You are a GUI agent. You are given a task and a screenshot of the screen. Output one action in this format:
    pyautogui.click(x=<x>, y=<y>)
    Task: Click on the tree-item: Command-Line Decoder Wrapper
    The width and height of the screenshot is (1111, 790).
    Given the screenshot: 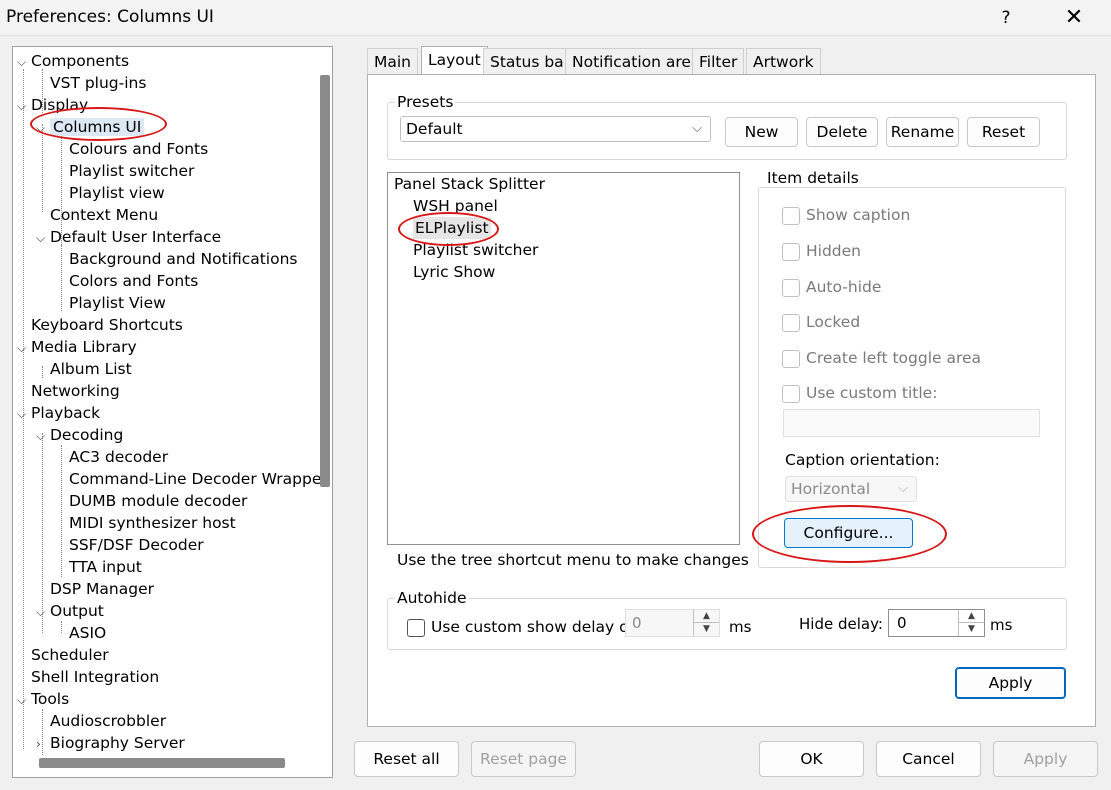 What is the action you would take?
    pyautogui.click(x=191, y=479)
    